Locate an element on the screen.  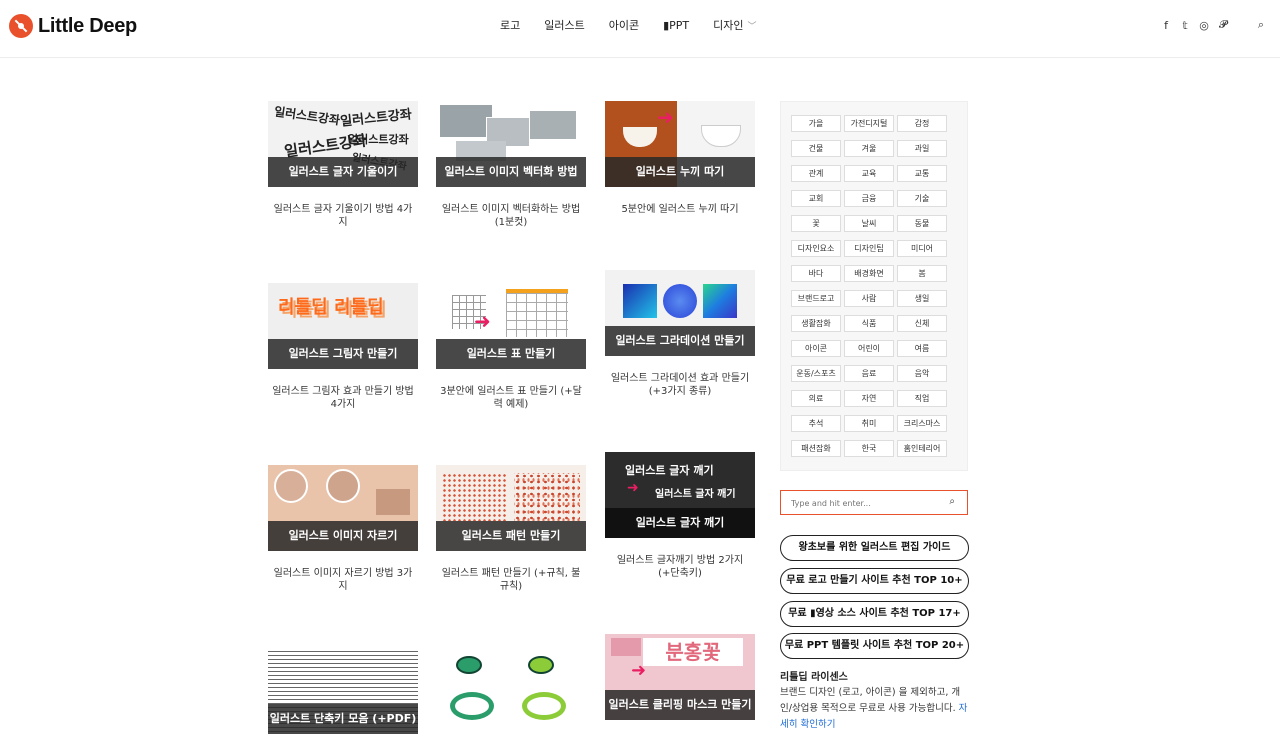
tag-chip: 음악 is located at coordinates (922, 373).